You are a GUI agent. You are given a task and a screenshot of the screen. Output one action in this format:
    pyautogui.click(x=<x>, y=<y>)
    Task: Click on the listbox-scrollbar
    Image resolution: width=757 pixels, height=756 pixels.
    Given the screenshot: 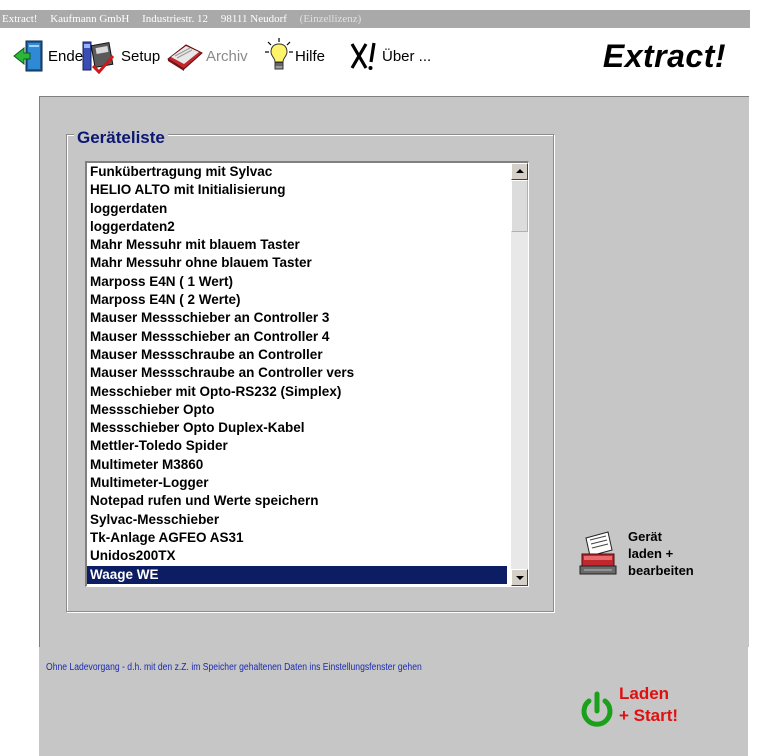 What is the action you would take?
    pyautogui.click(x=519, y=374)
    